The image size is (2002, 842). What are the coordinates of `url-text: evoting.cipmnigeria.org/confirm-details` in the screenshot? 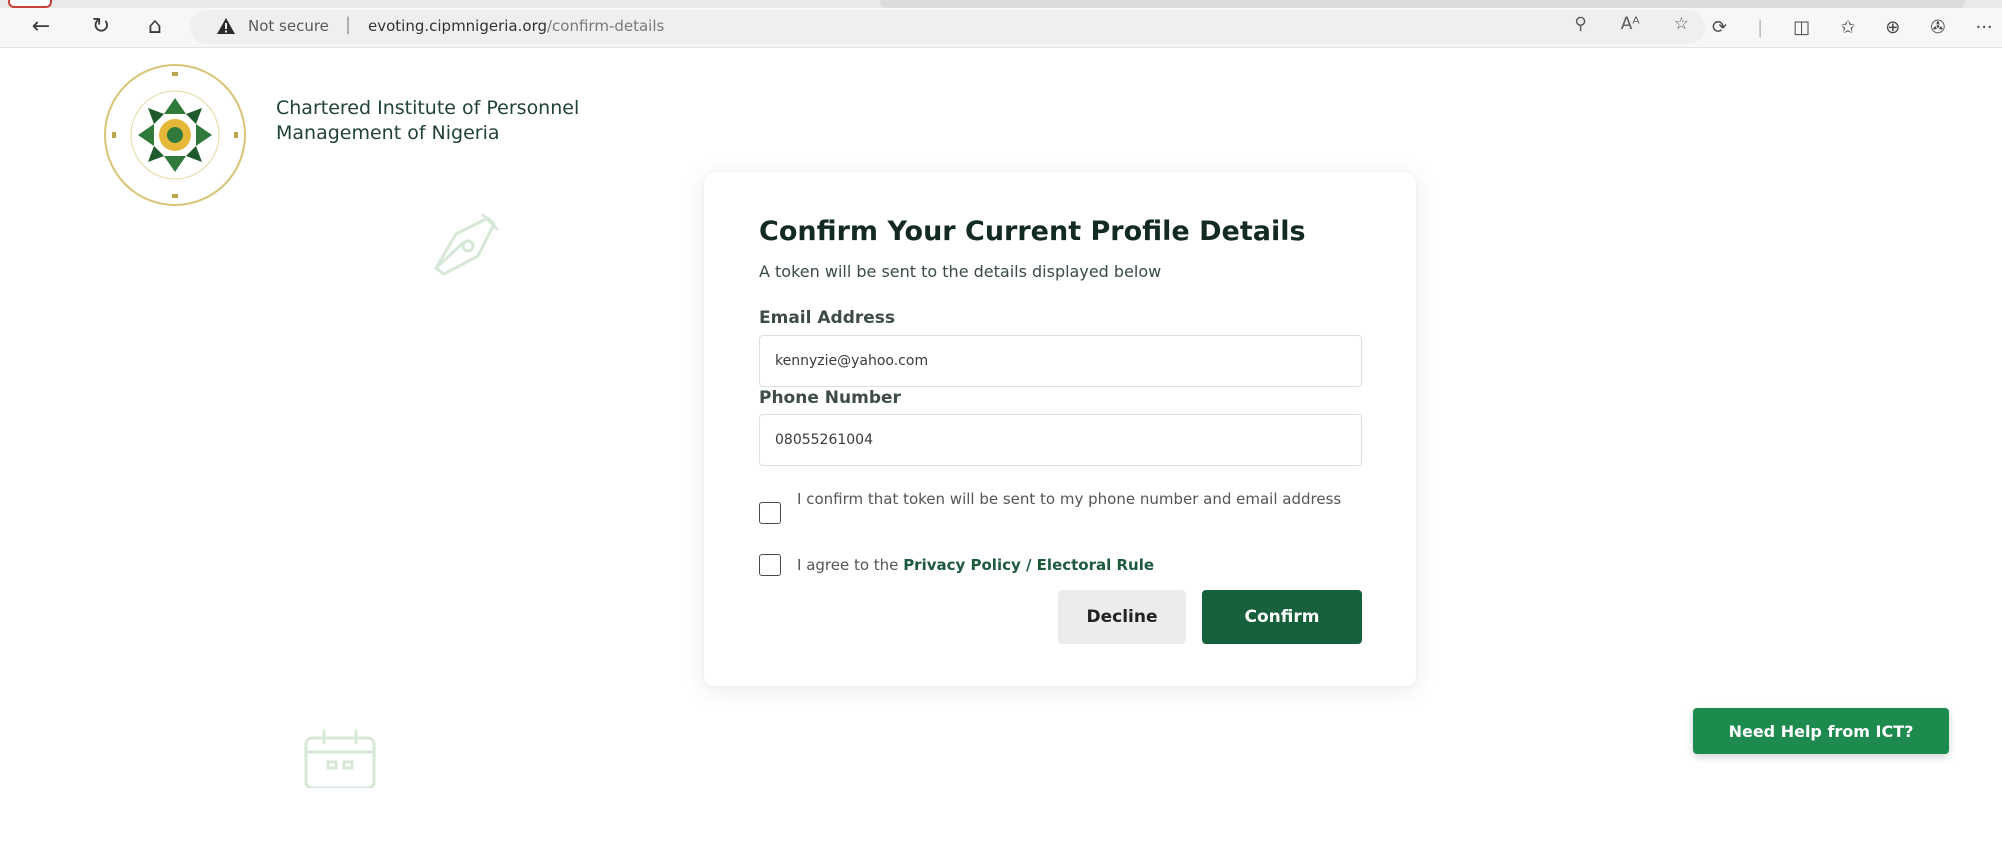 It's located at (516, 26).